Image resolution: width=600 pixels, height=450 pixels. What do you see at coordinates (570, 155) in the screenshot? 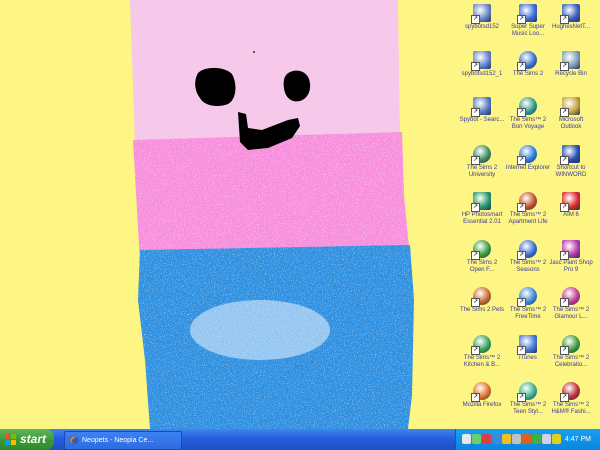
I see `word-icon: ↗` at bounding box center [570, 155].